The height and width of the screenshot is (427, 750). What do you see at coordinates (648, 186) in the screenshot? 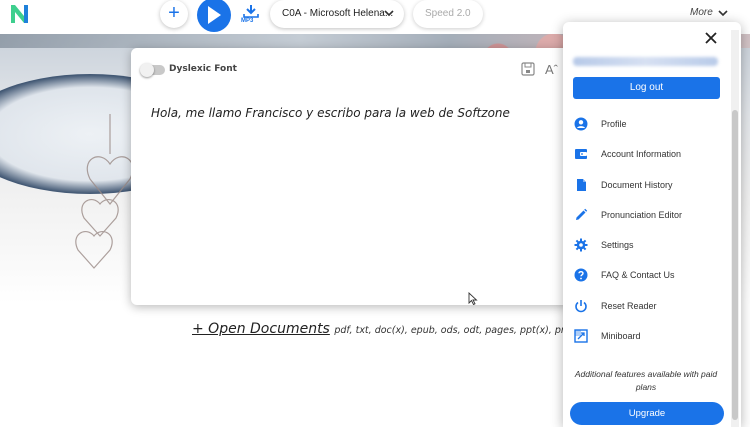
I see `menu-item-document-history: Document History` at bounding box center [648, 186].